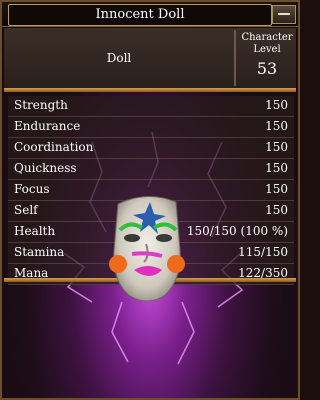 Image resolution: width=320 pixels, height=400 pixels. I want to click on minimize-icon, so click(284, 14).